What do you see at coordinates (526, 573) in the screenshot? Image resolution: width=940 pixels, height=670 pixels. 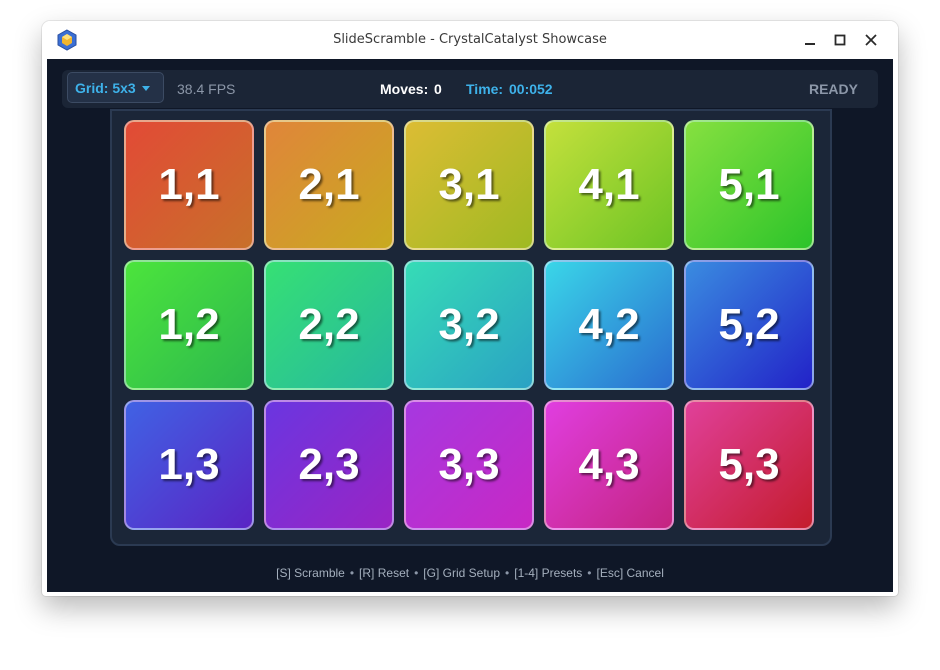 I see `hint-key: [1-4]` at bounding box center [526, 573].